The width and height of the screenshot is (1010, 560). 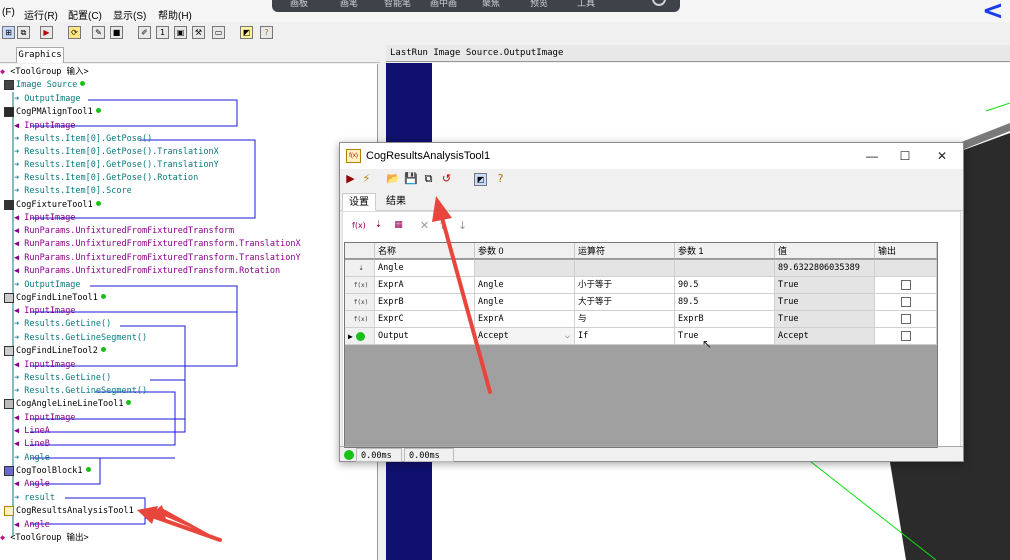 What do you see at coordinates (425, 268) in the screenshot?
I see `grid-cell-name: Angle` at bounding box center [425, 268].